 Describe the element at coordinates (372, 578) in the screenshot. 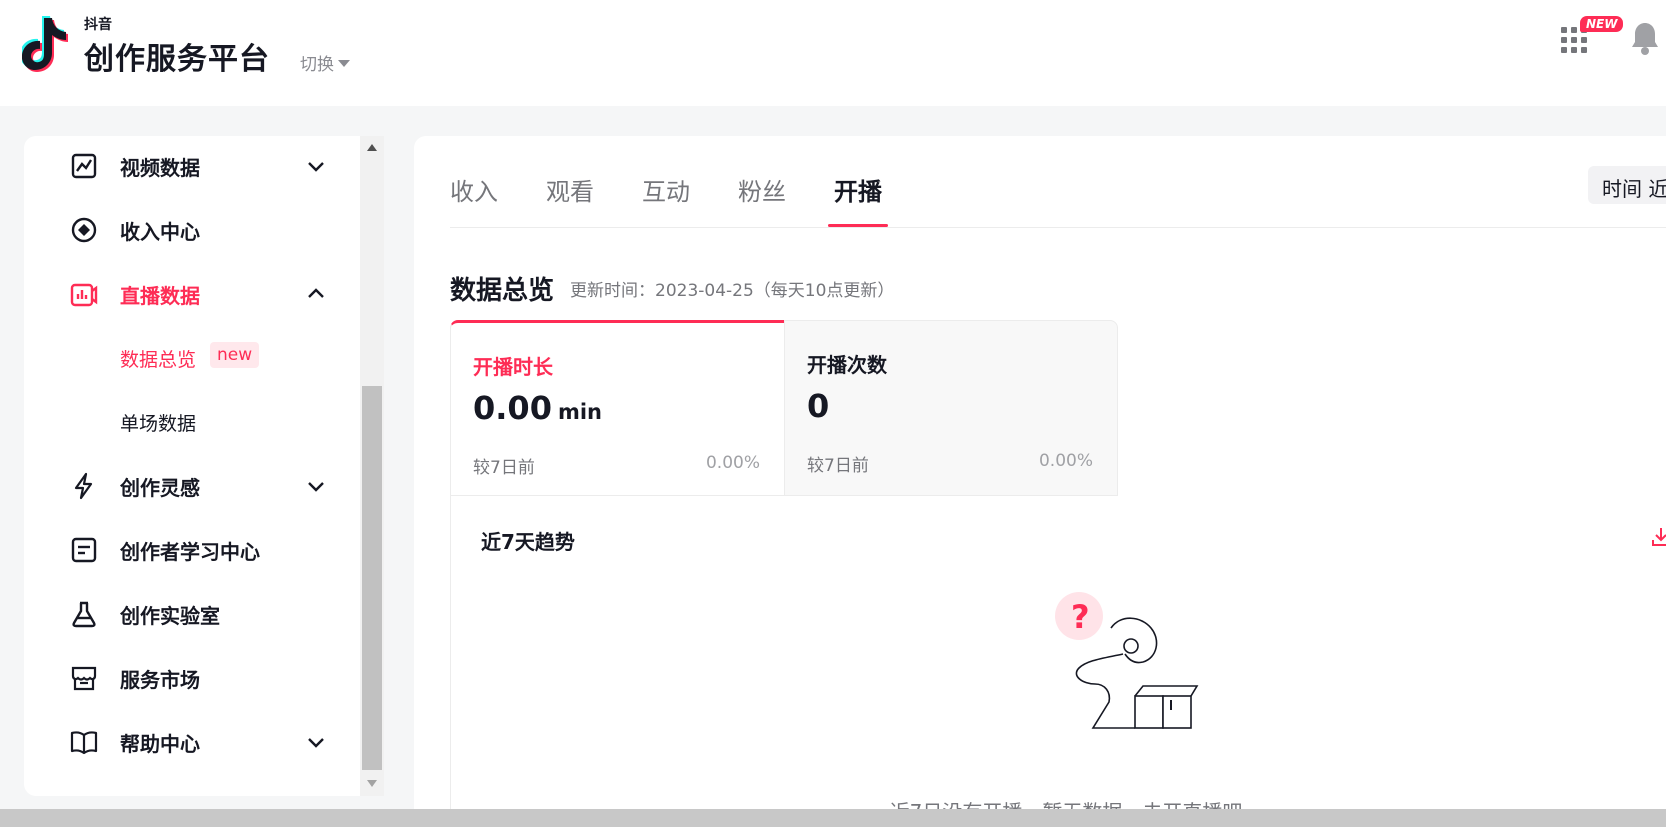

I see `scrollbar-thumb` at that location.